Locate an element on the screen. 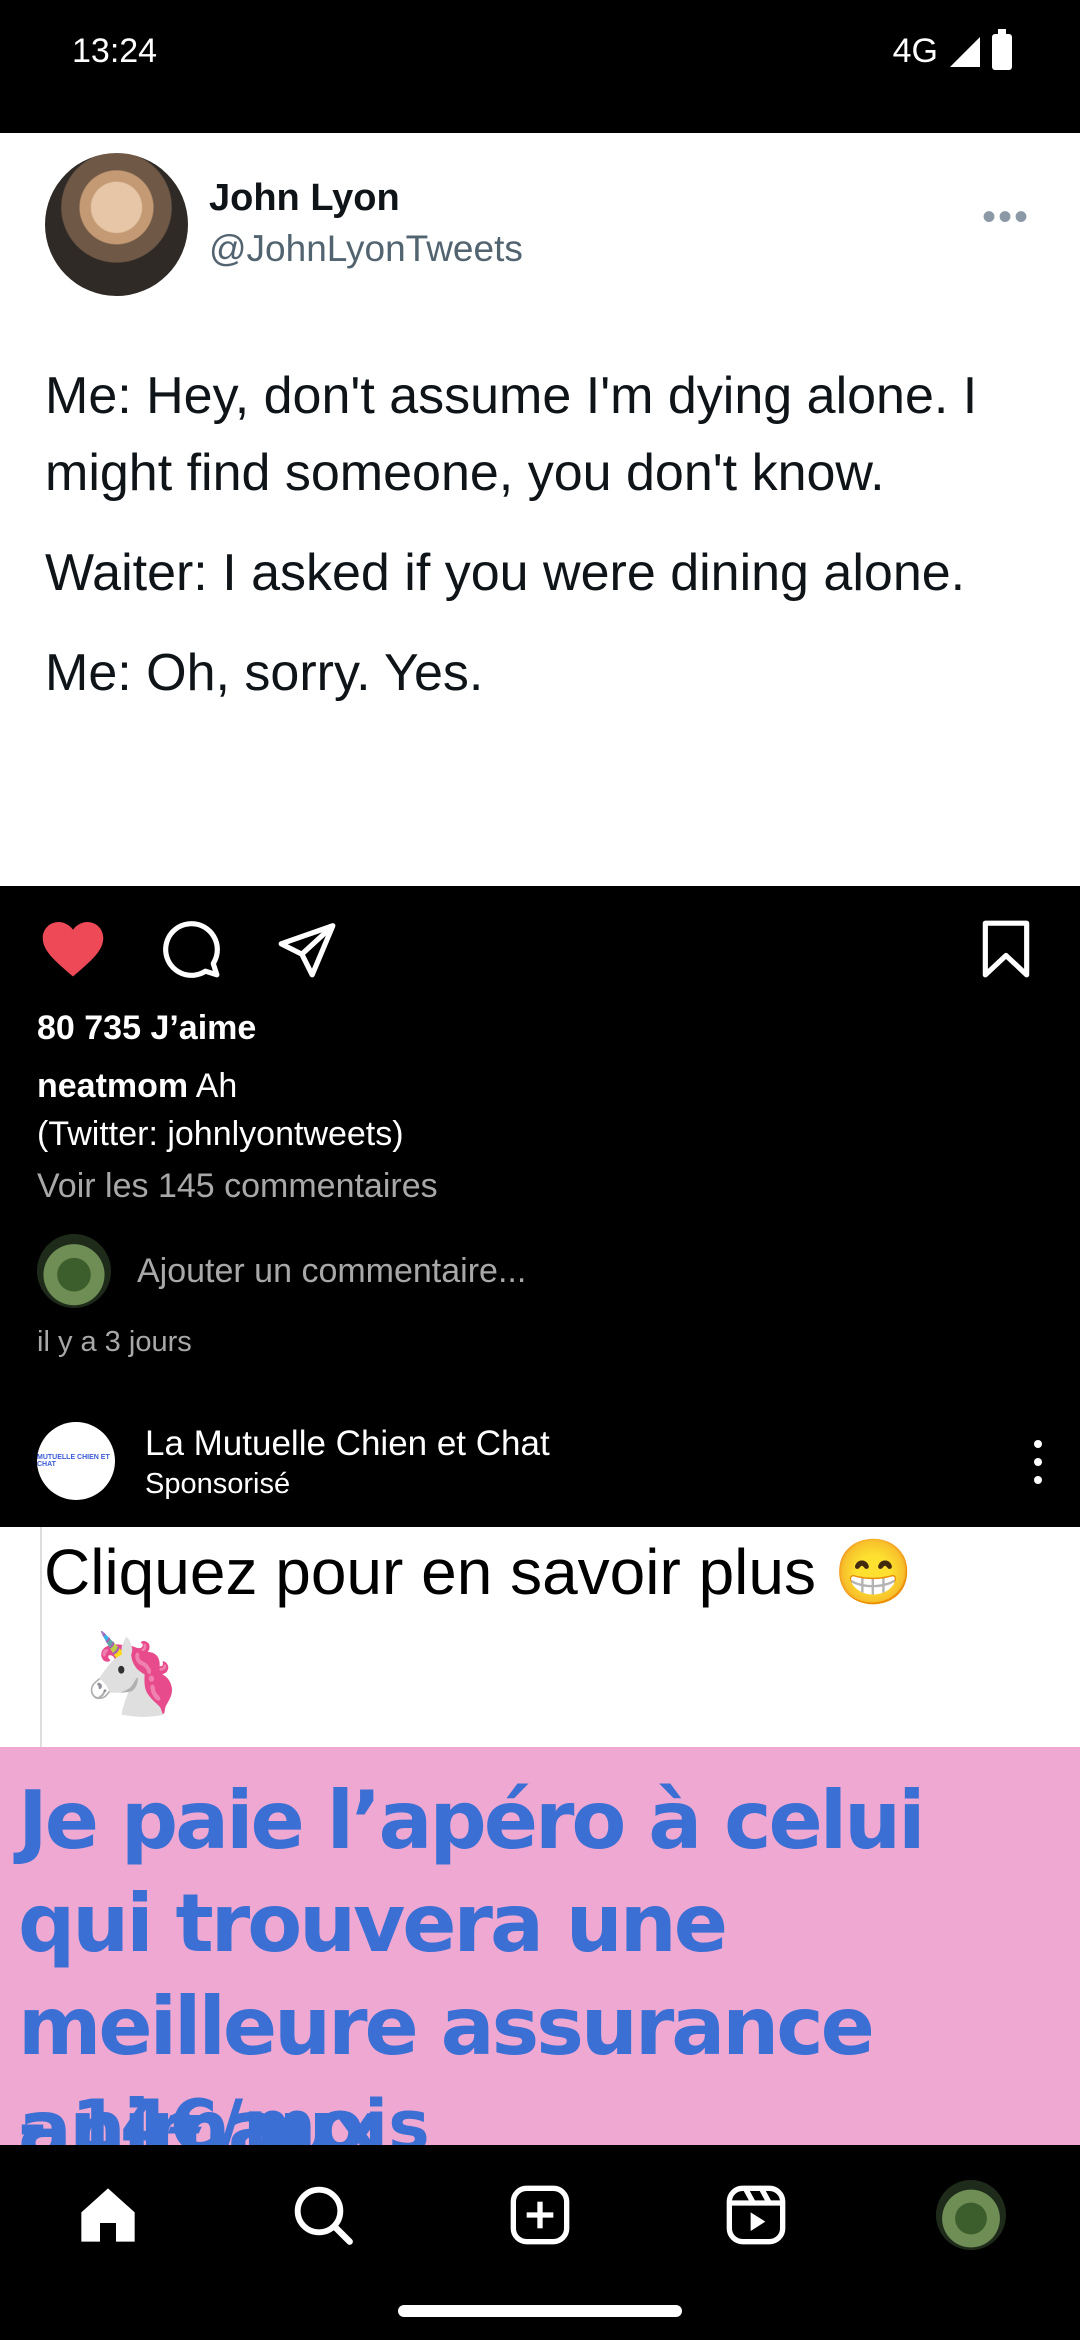  ad-price: - 14€/mois is located at coordinates (224, 2115).